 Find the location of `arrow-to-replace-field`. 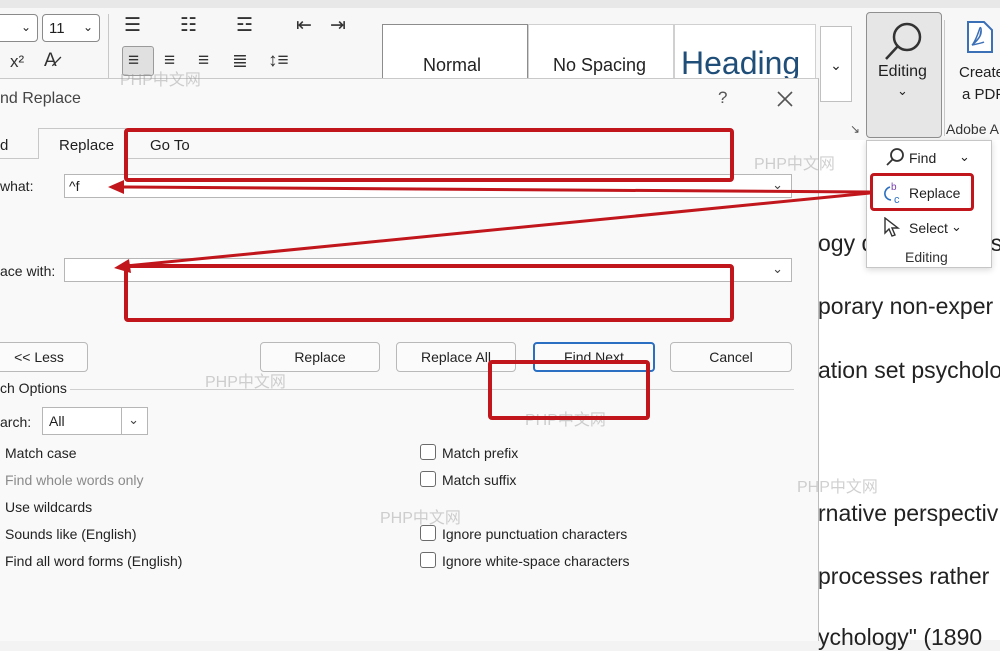

arrow-to-replace-field is located at coordinates (498, 229).